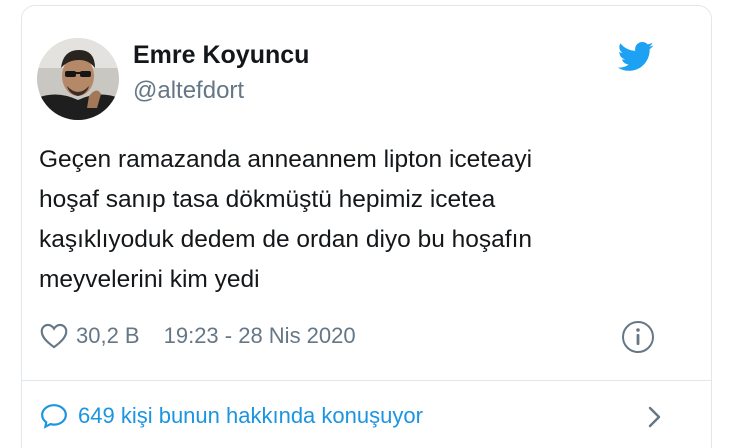 This screenshot has height=448, width=735. I want to click on conversation-label: 649 kişi bunun hakkında konuşuyor, so click(250, 416).